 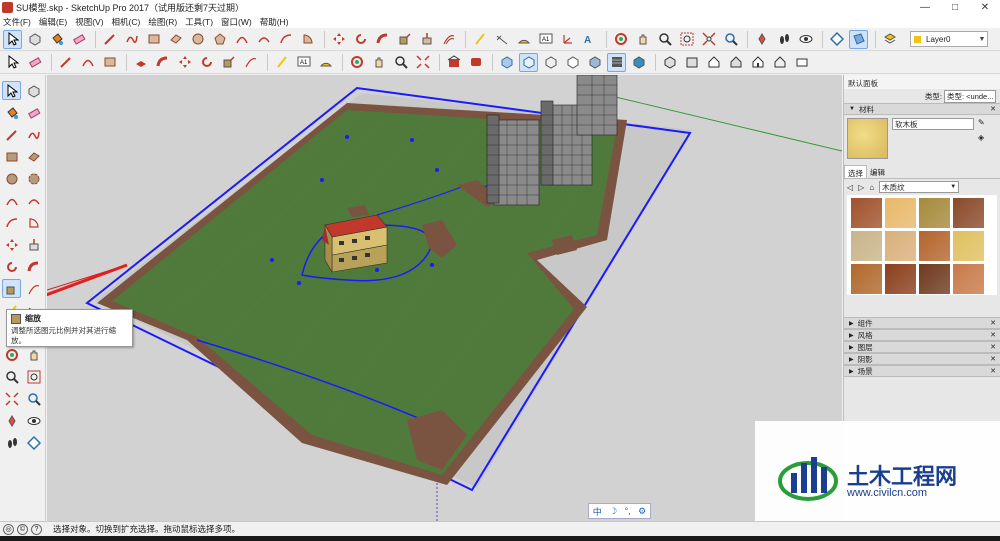 I want to click on paint-bucket-tool, so click(x=11, y=112).